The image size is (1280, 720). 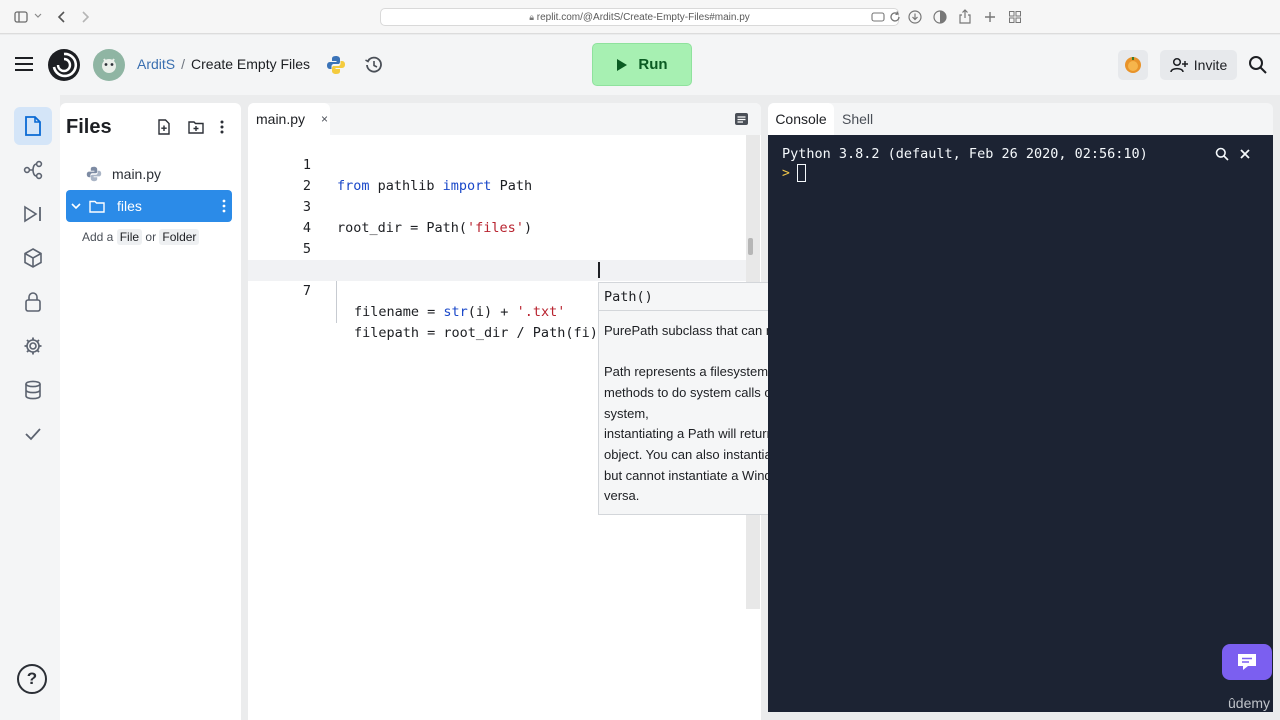 I want to click on add-file-link: File, so click(x=129, y=237).